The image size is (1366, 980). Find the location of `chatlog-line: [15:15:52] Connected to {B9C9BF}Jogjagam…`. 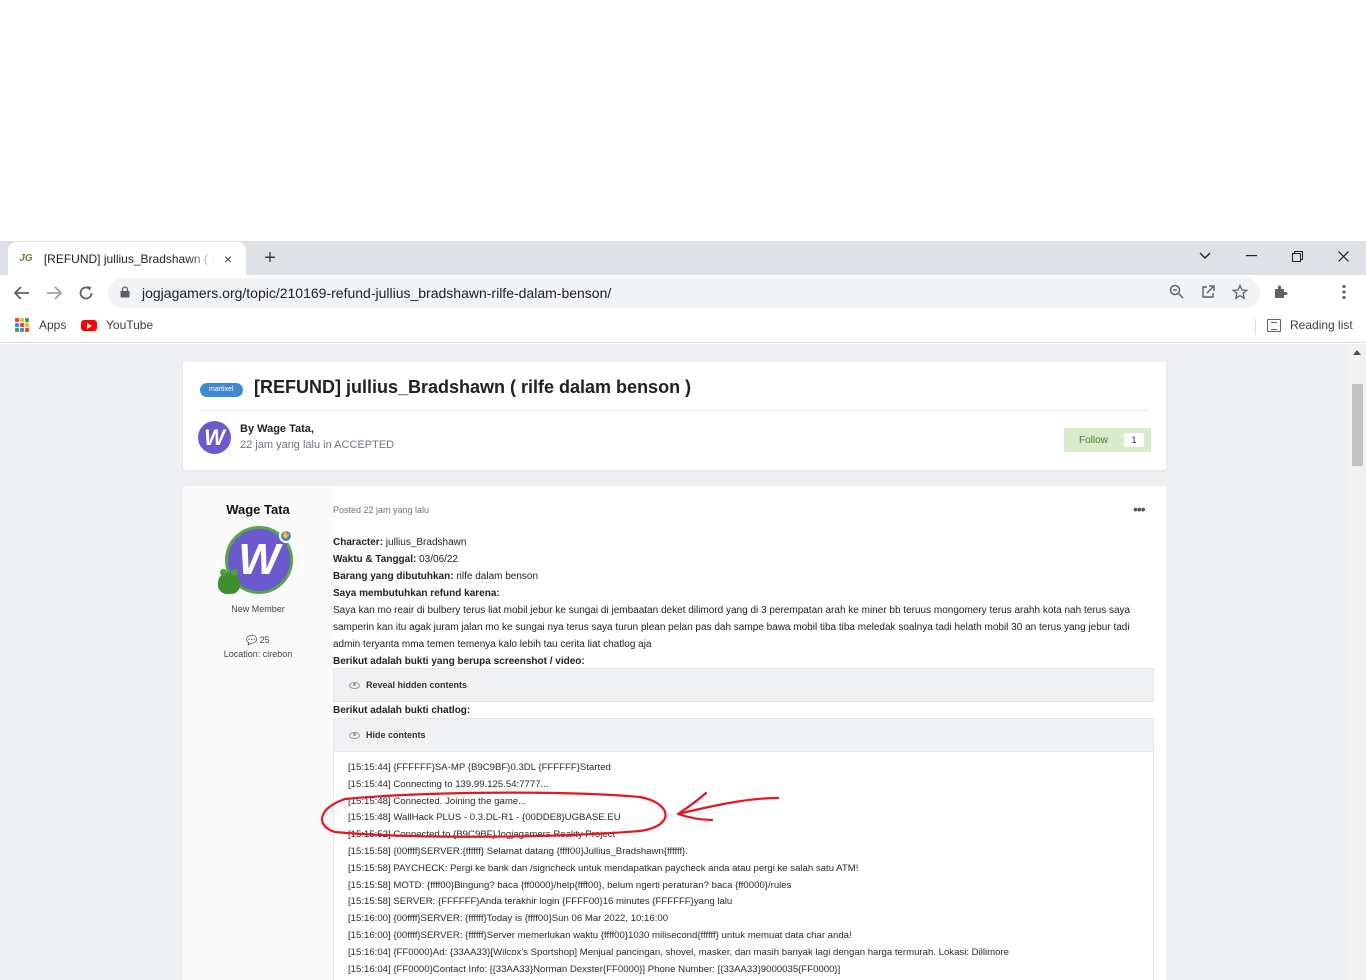

chatlog-line: [15:15:52] Connected to {B9C9BF}Jogjagam… is located at coordinates (482, 835).